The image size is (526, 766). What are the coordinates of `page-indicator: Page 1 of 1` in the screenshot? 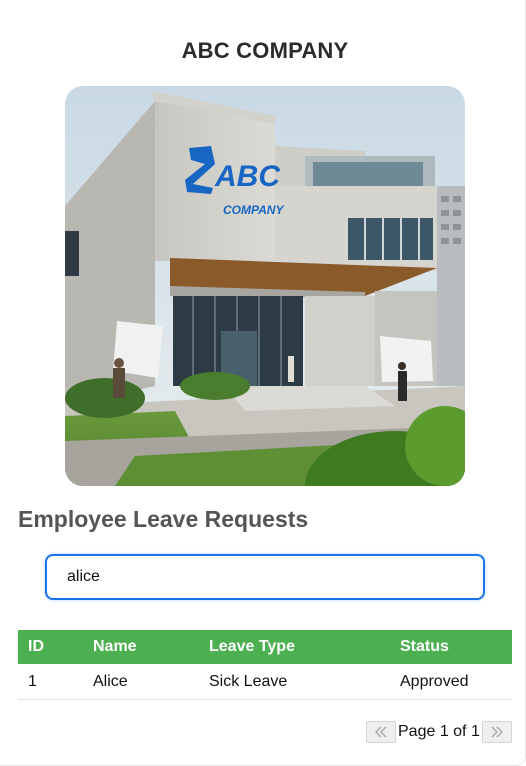 It's located at (439, 731).